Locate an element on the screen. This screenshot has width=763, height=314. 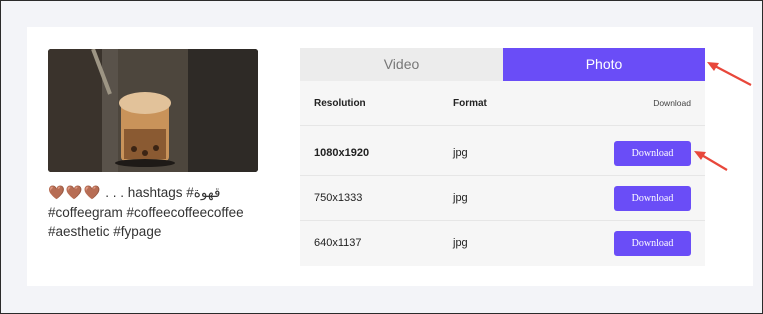
header-format: Format is located at coordinates (470, 103).